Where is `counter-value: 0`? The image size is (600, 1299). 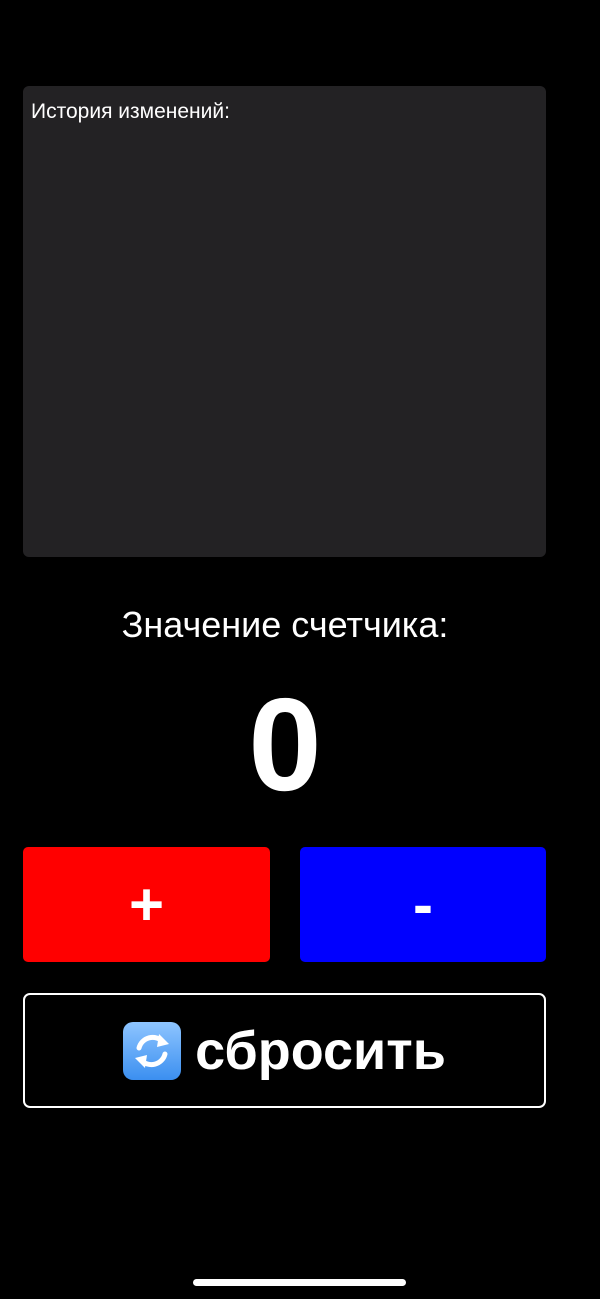 counter-value: 0 is located at coordinates (285, 744).